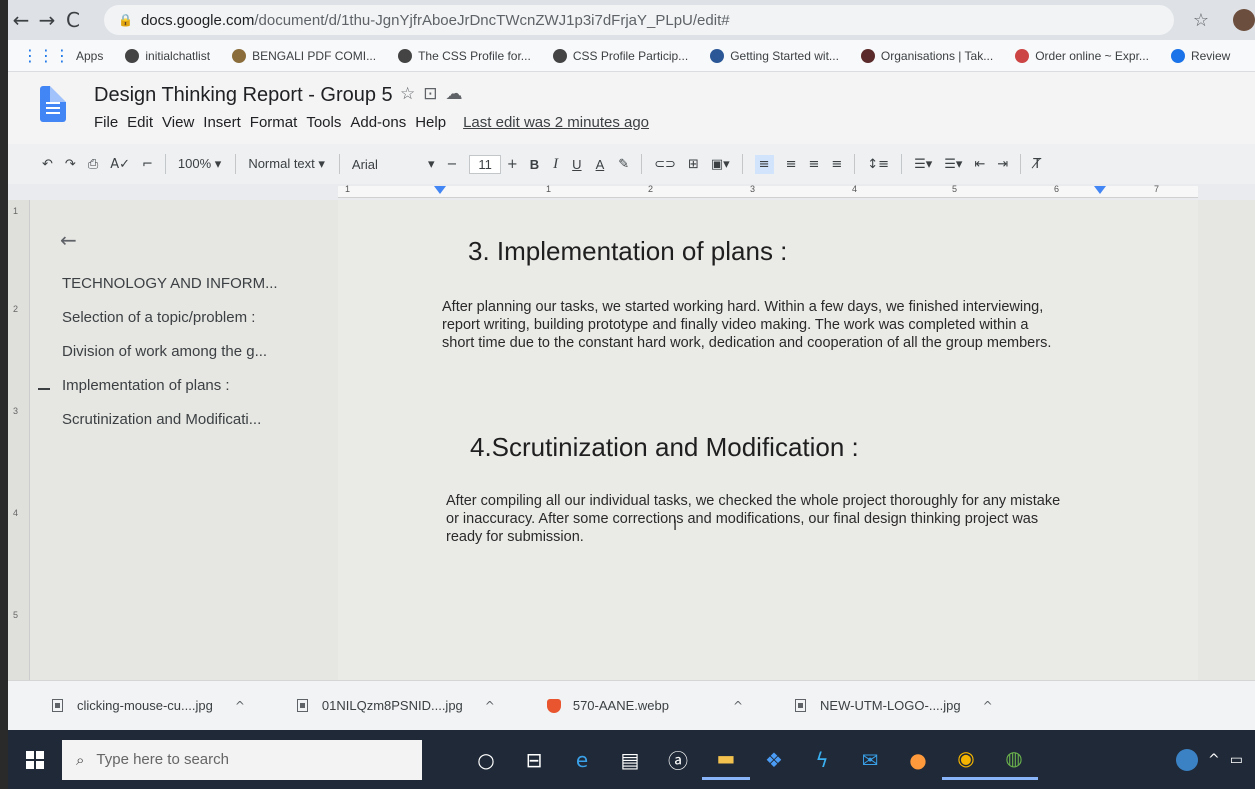  I want to click on amazon-icon: ⓐ, so click(678, 760).